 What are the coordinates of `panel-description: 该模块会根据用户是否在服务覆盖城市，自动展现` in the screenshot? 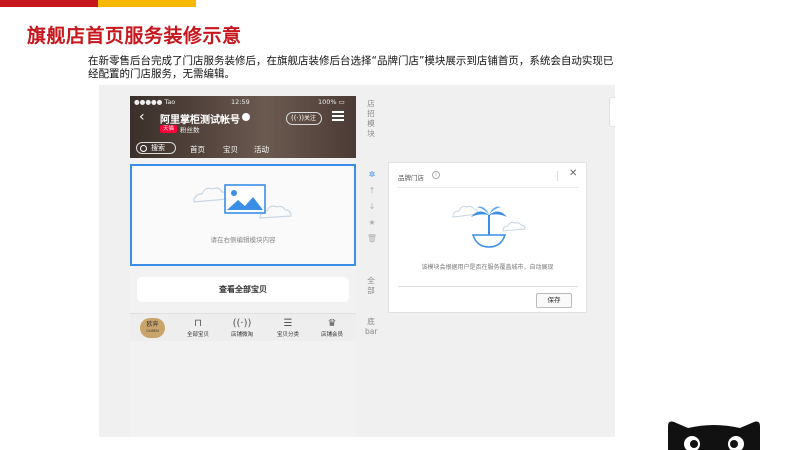 It's located at (487, 267).